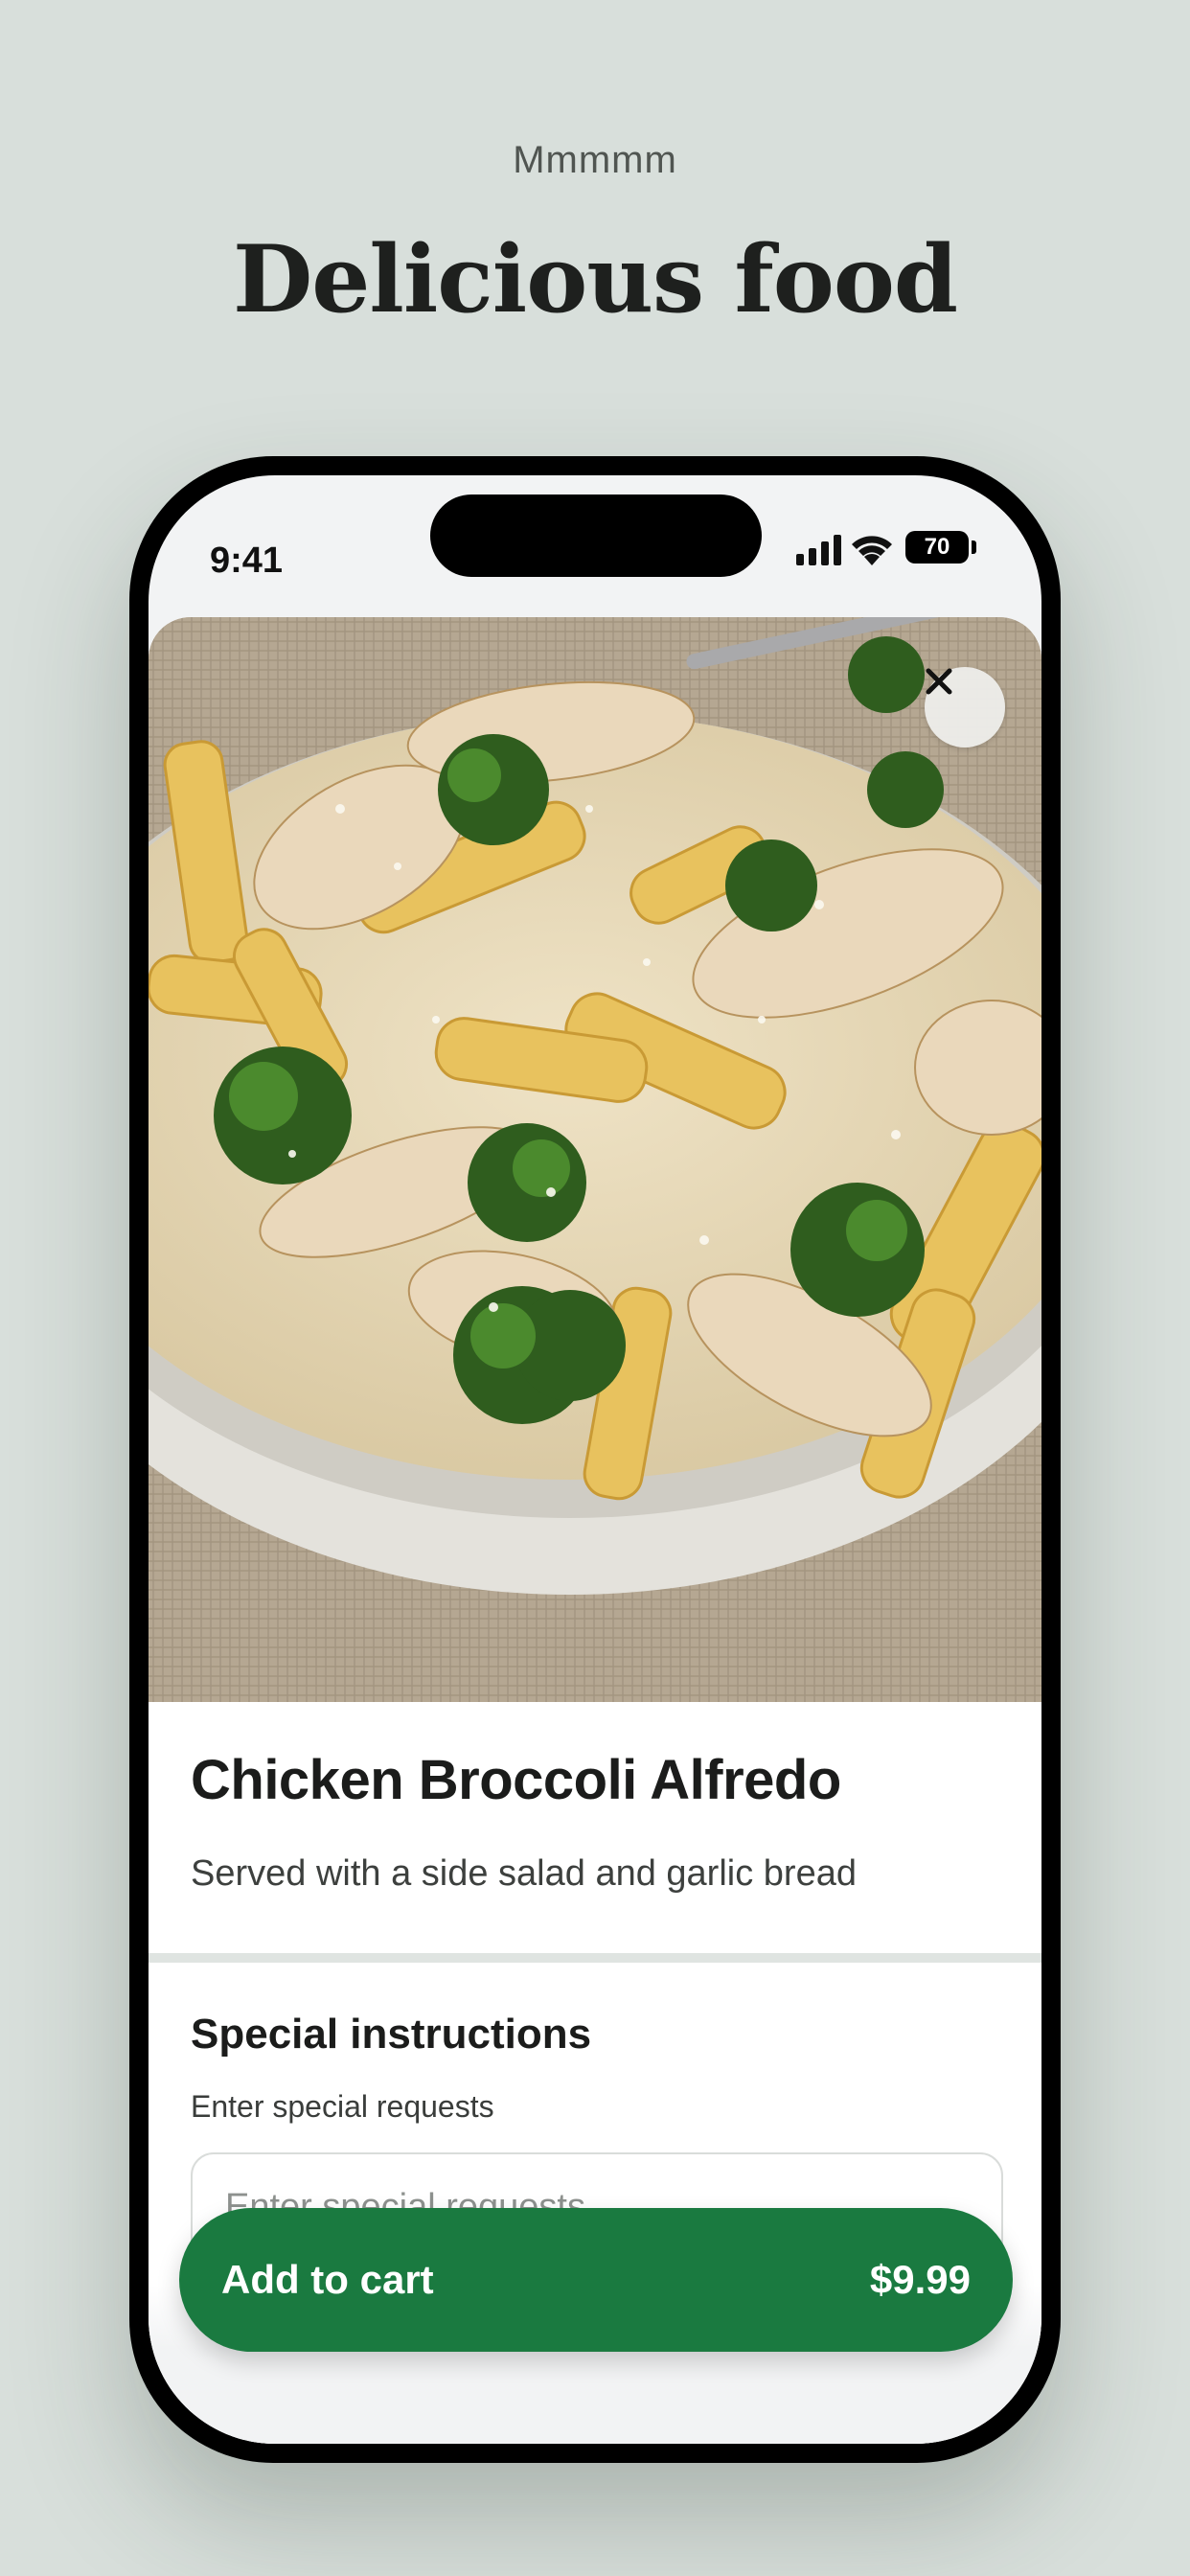  What do you see at coordinates (939, 681) in the screenshot?
I see `close-icon` at bounding box center [939, 681].